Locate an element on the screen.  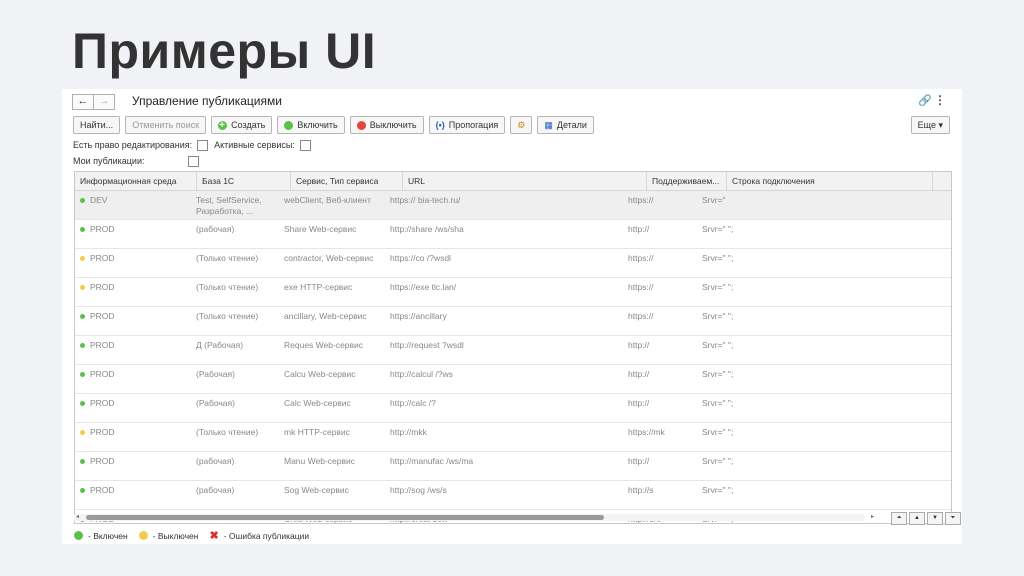
more-button: Еще ▾ is located at coordinates (930, 125).